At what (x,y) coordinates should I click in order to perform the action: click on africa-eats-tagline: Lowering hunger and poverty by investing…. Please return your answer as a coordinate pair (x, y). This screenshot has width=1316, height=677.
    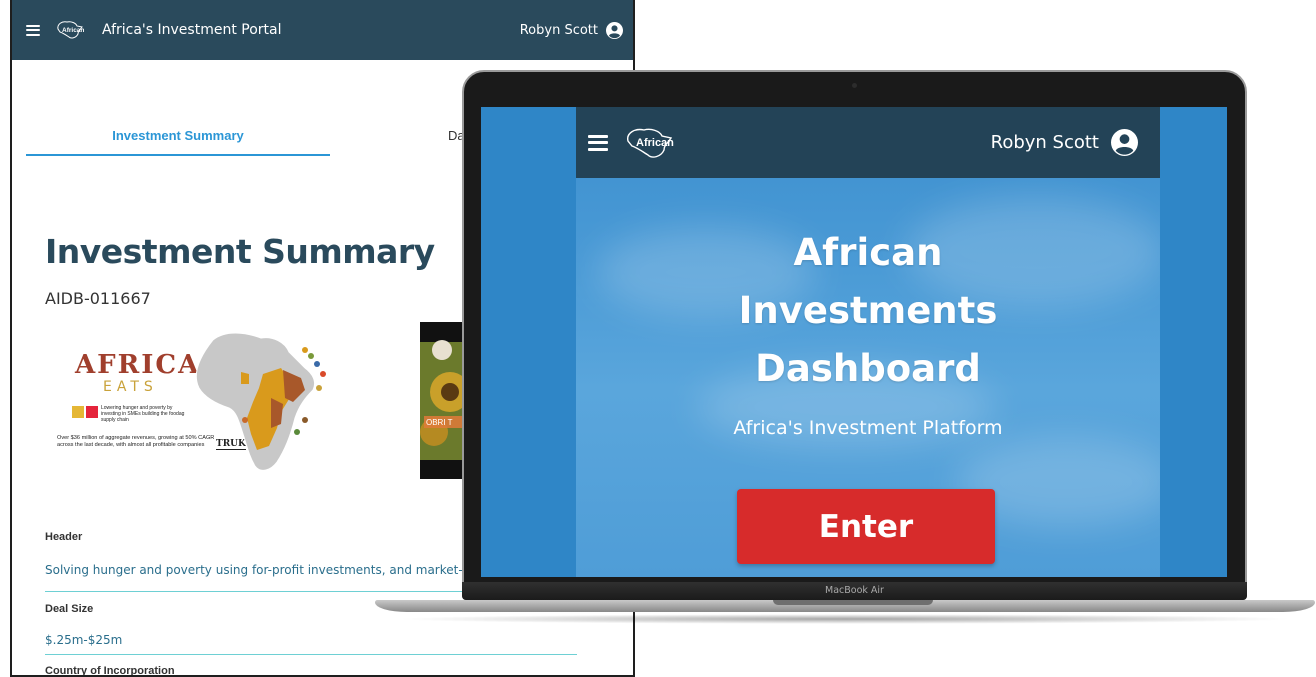
    Looking at the image, I should click on (143, 414).